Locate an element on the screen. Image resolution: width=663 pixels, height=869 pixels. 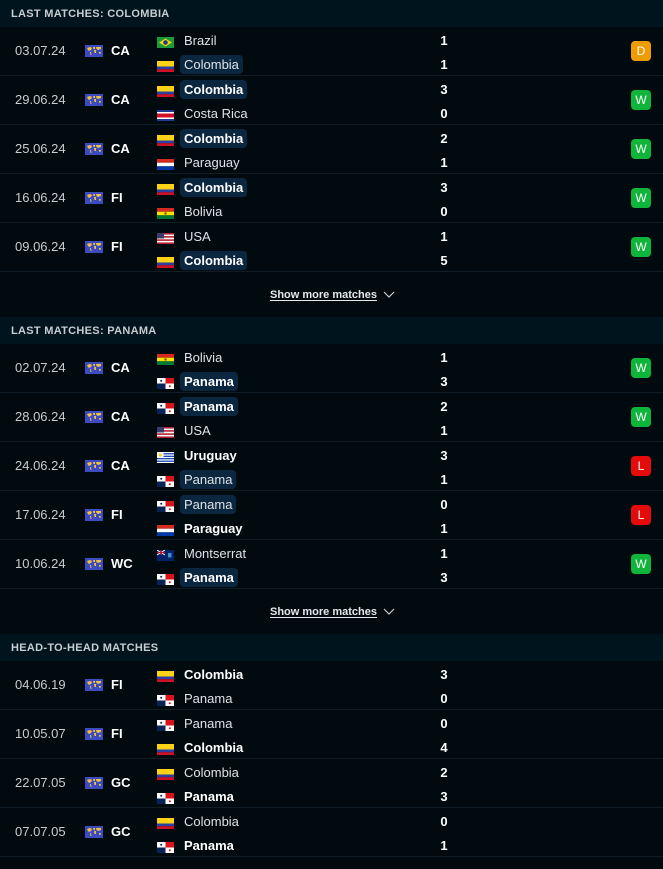
away-team-name: Colombia is located at coordinates (214, 747).